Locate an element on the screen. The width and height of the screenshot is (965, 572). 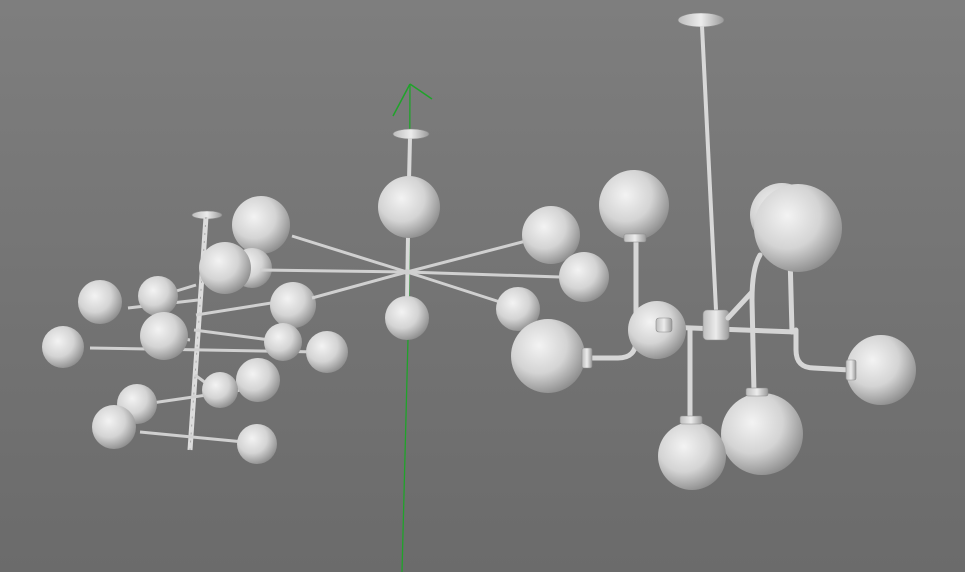
y-axis-line is located at coordinates (405, 435).